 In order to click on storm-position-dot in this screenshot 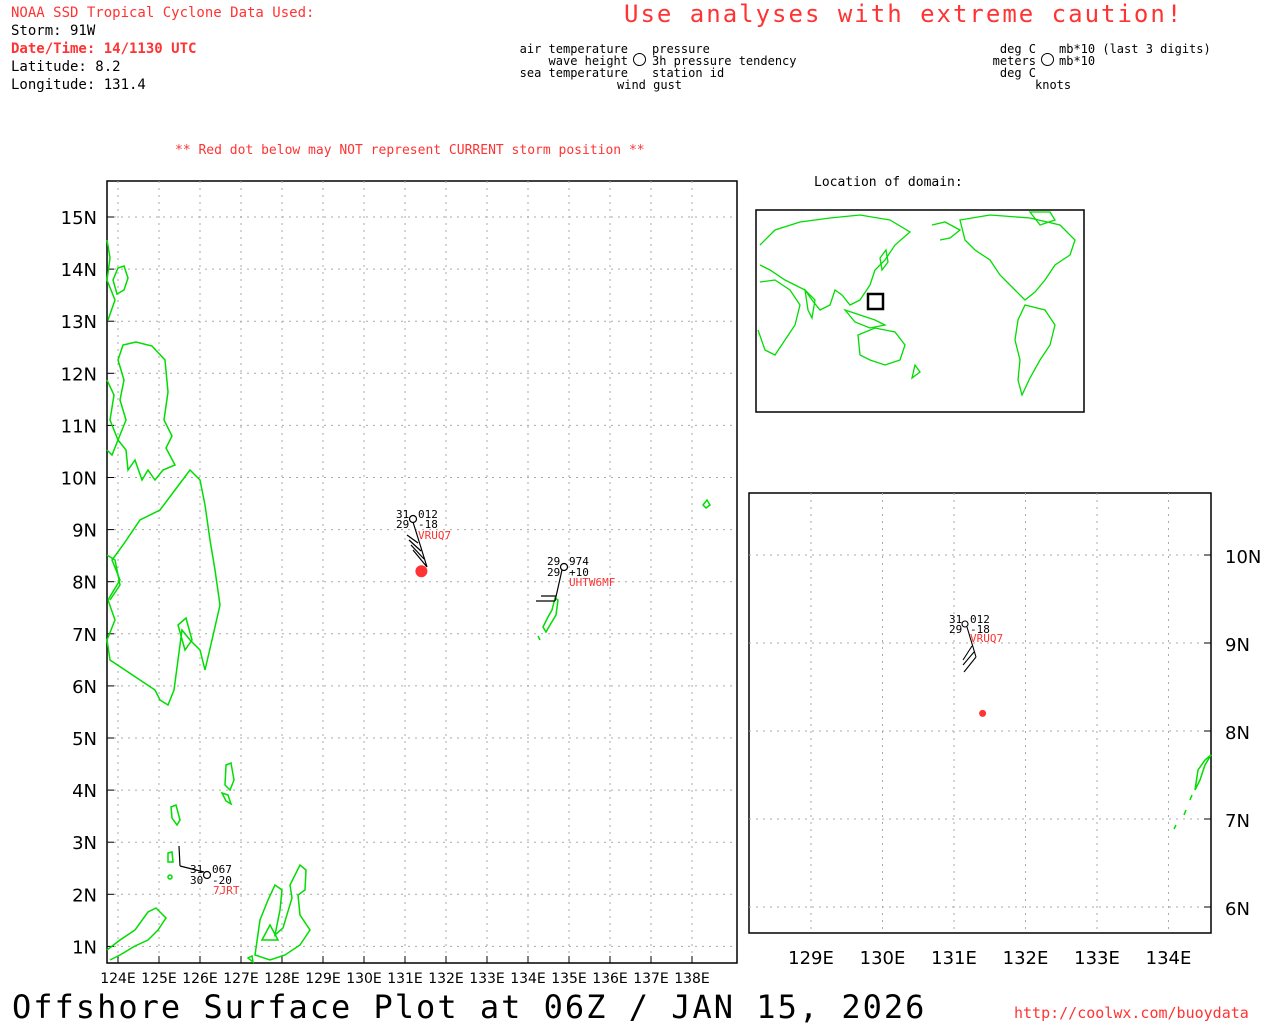, I will do `click(421, 571)`.